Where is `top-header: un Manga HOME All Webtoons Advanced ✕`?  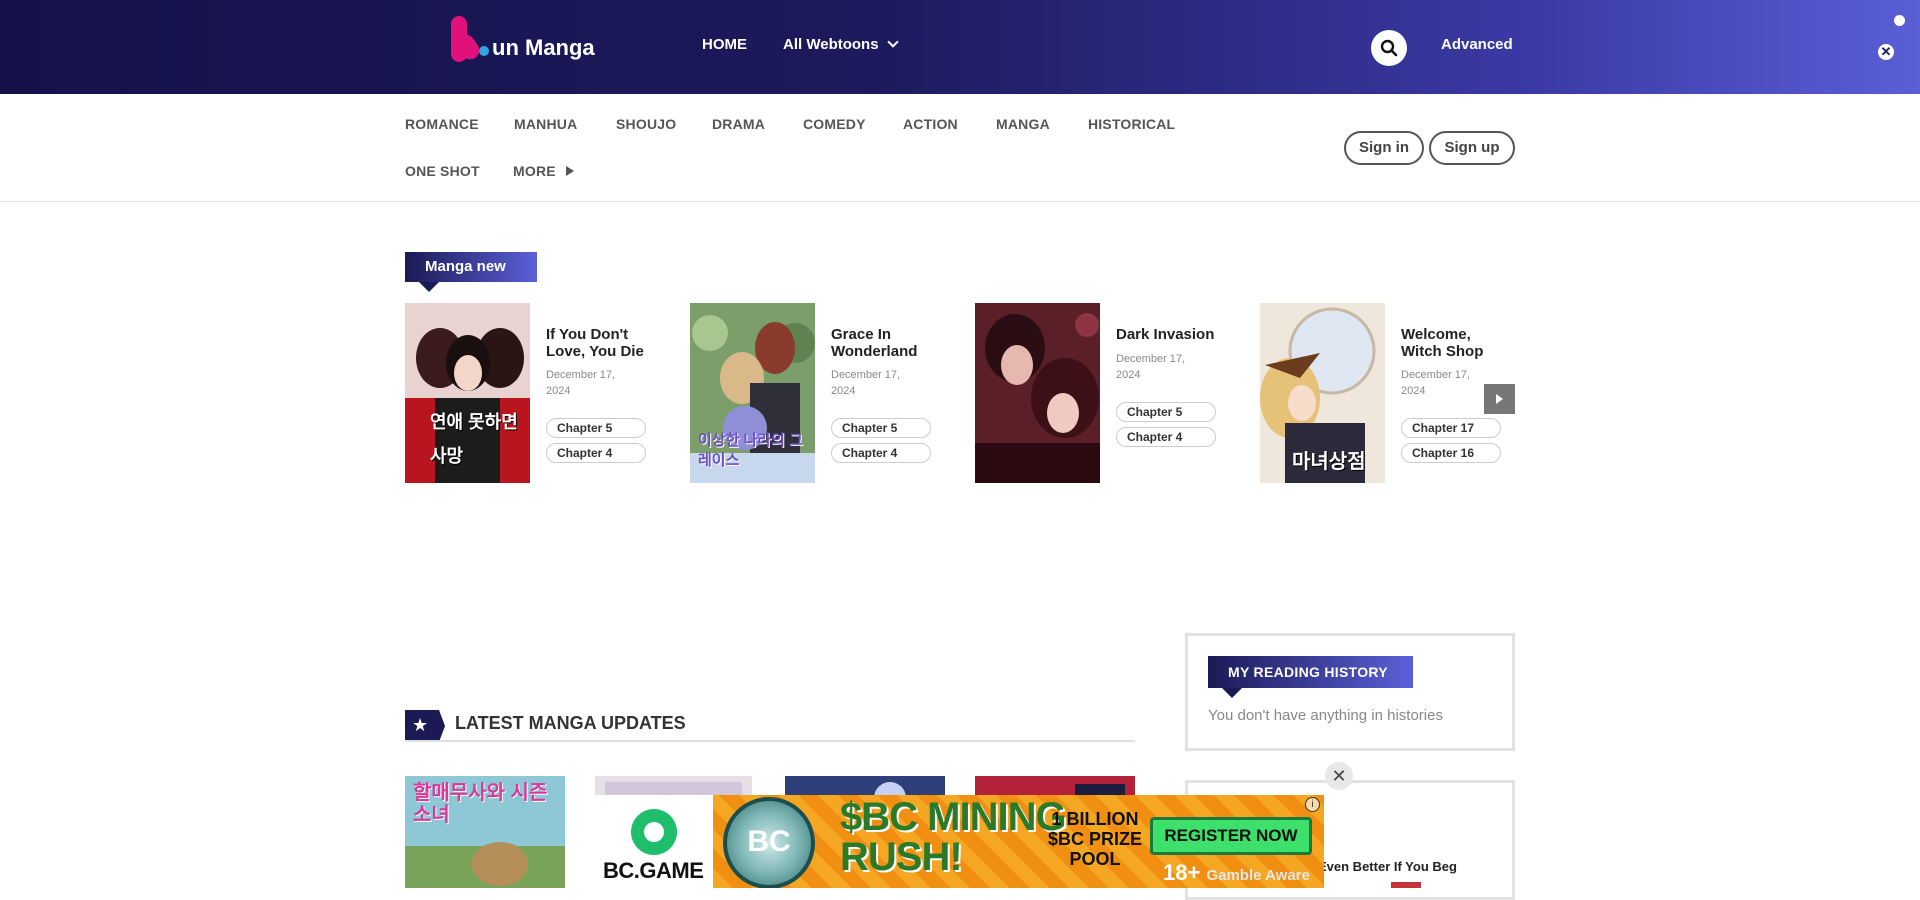 top-header: un Manga HOME All Webtoons Advanced ✕ is located at coordinates (960, 47).